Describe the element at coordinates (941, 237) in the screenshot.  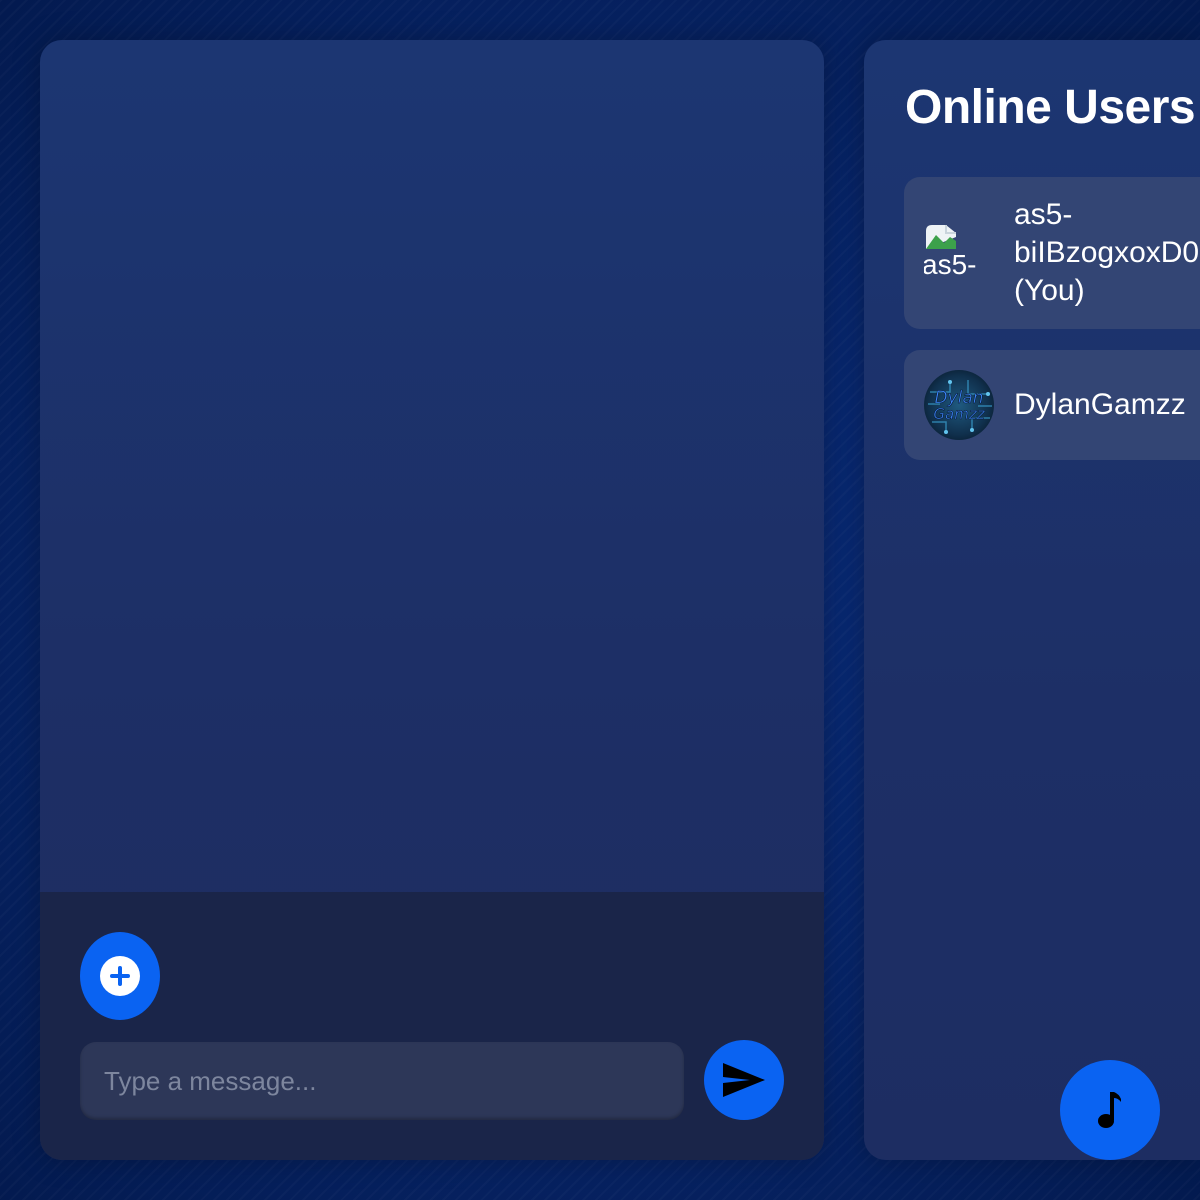
I see `broken-image-icon` at that location.